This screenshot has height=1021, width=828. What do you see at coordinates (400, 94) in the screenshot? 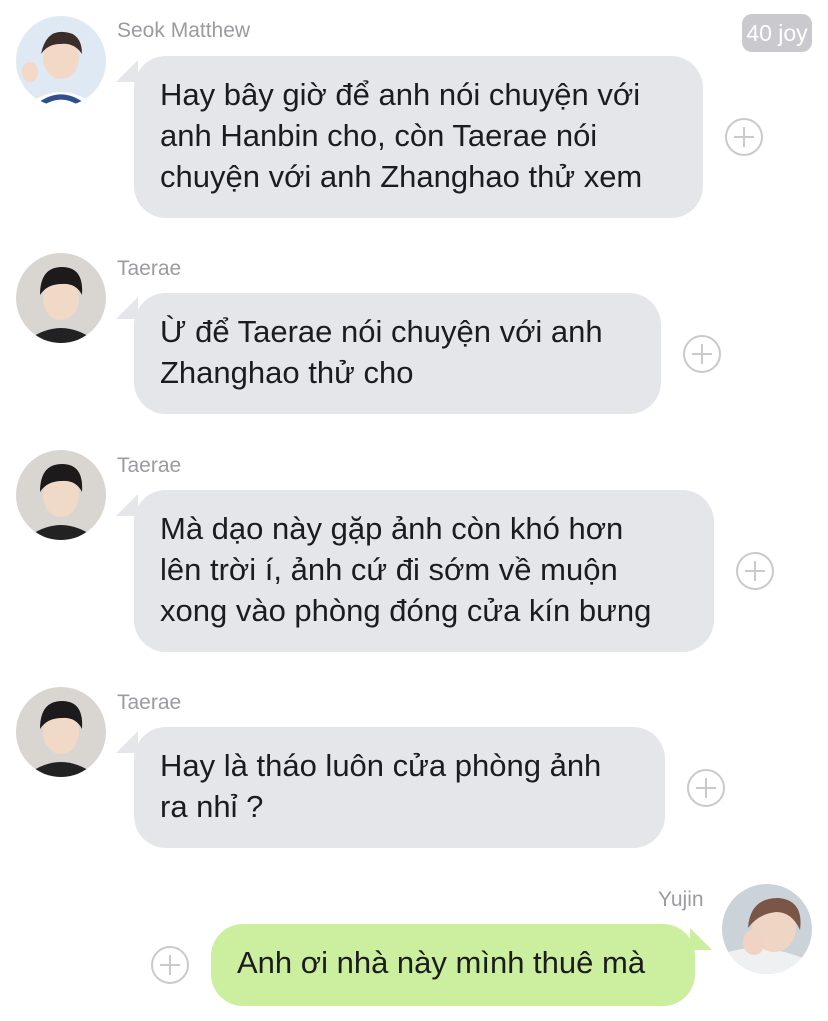
I see `message-line: Hay bây giờ để anh nói chuyện với` at bounding box center [400, 94].